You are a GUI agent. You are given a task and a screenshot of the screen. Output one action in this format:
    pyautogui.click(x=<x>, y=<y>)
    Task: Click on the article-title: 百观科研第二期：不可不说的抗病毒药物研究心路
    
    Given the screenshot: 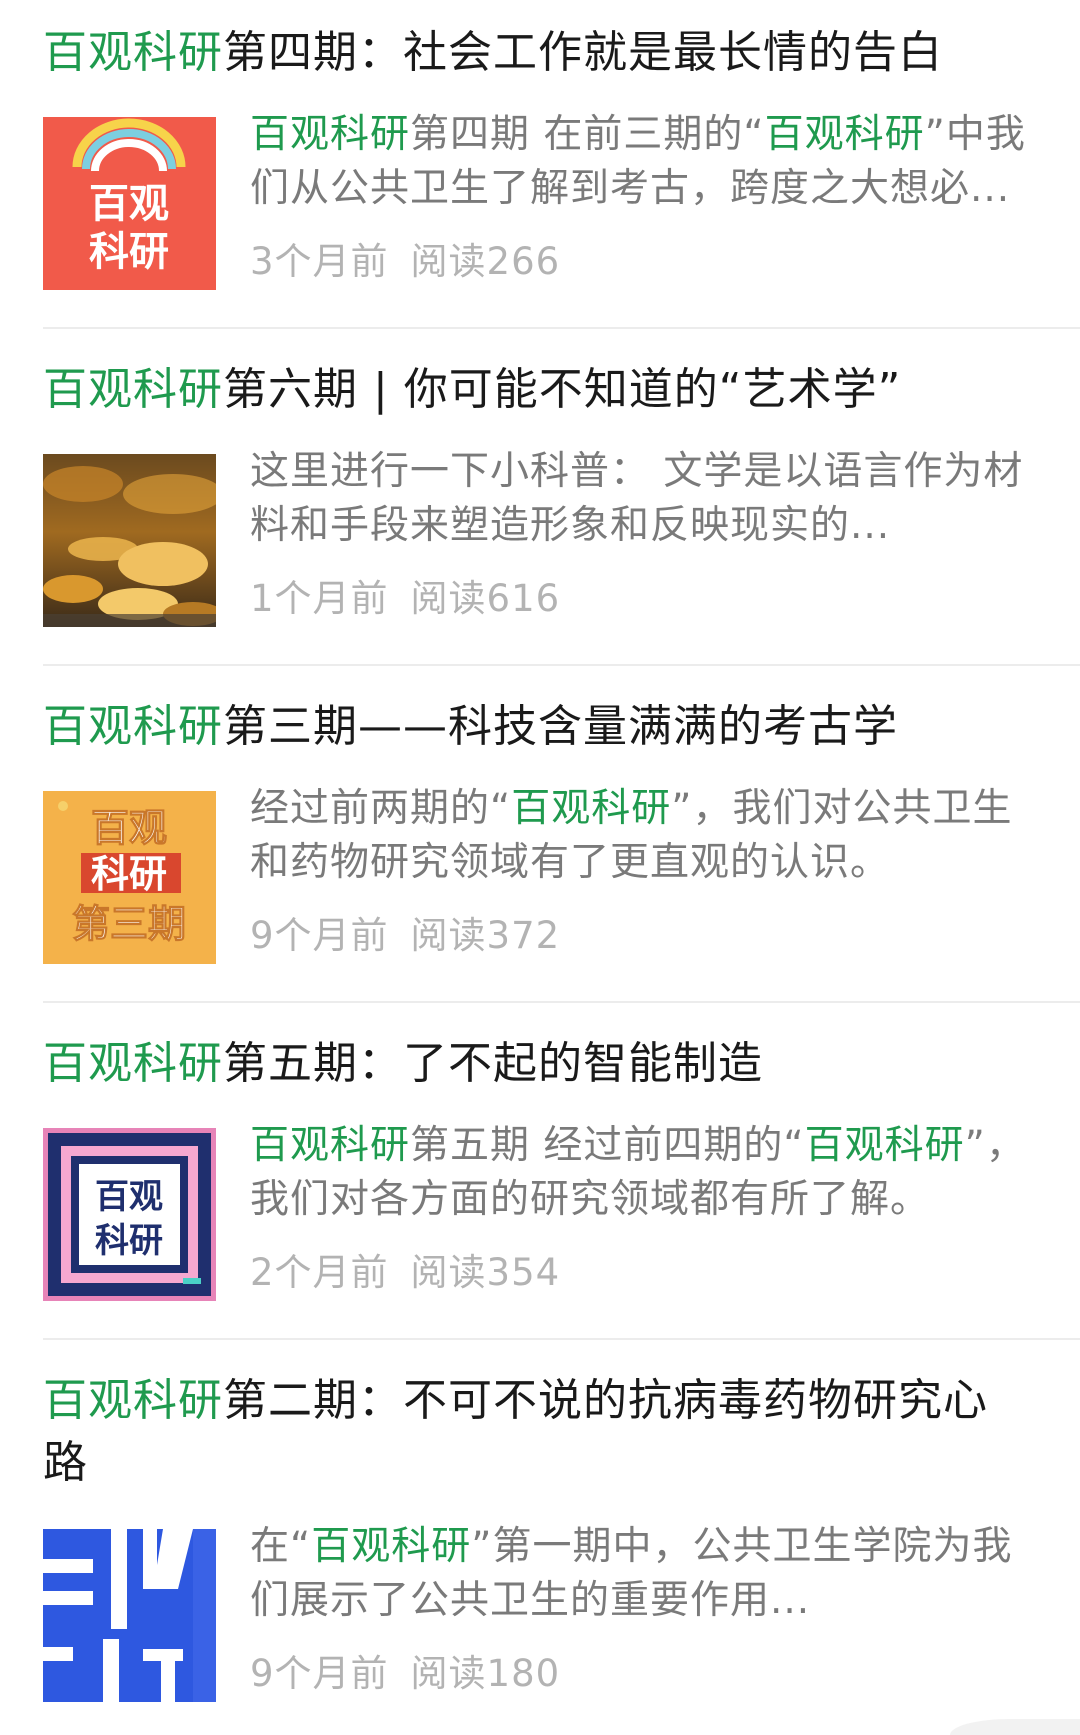 What is the action you would take?
    pyautogui.click(x=533, y=1432)
    